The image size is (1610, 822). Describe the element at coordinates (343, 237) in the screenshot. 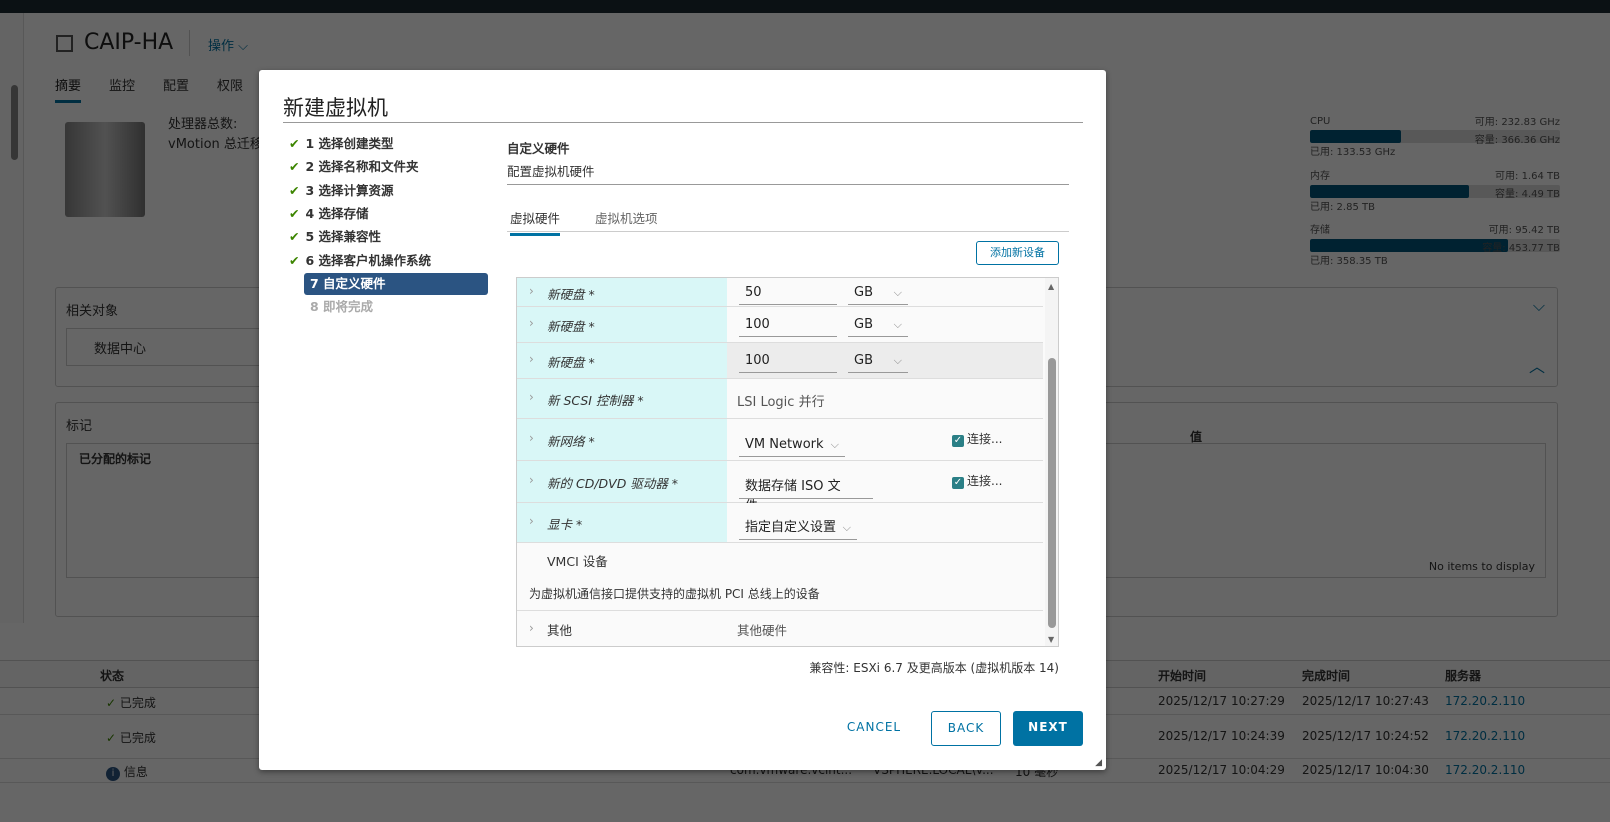

I see `step-label: 5 选择兼容性` at that location.